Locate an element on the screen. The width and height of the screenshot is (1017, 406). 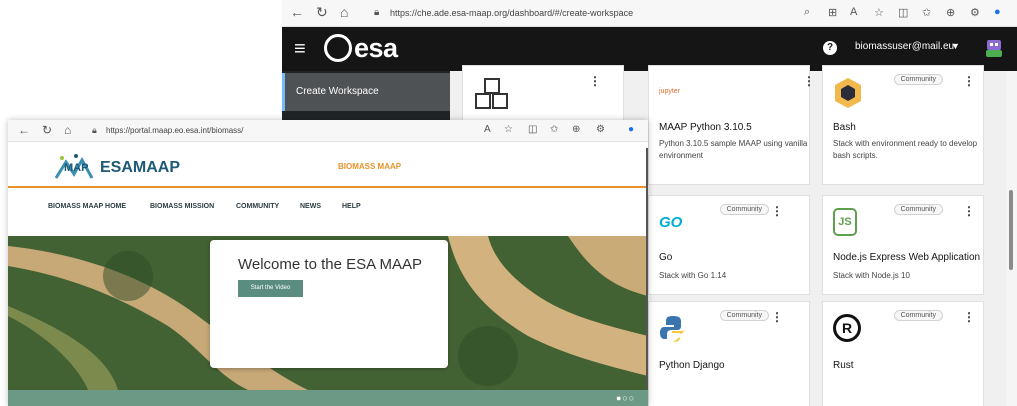
hero-footer-bar is located at coordinates (328, 398).